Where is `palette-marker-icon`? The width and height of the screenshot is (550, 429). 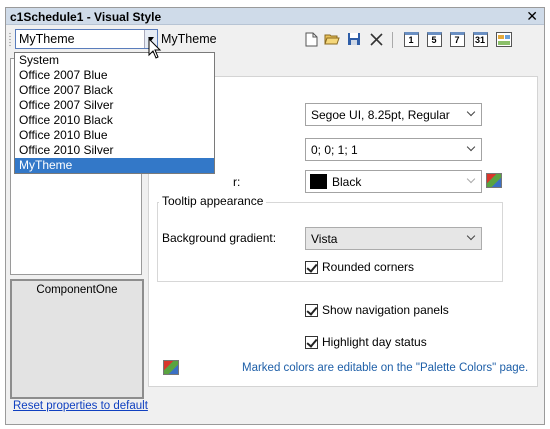 palette-marker-icon is located at coordinates (171, 367).